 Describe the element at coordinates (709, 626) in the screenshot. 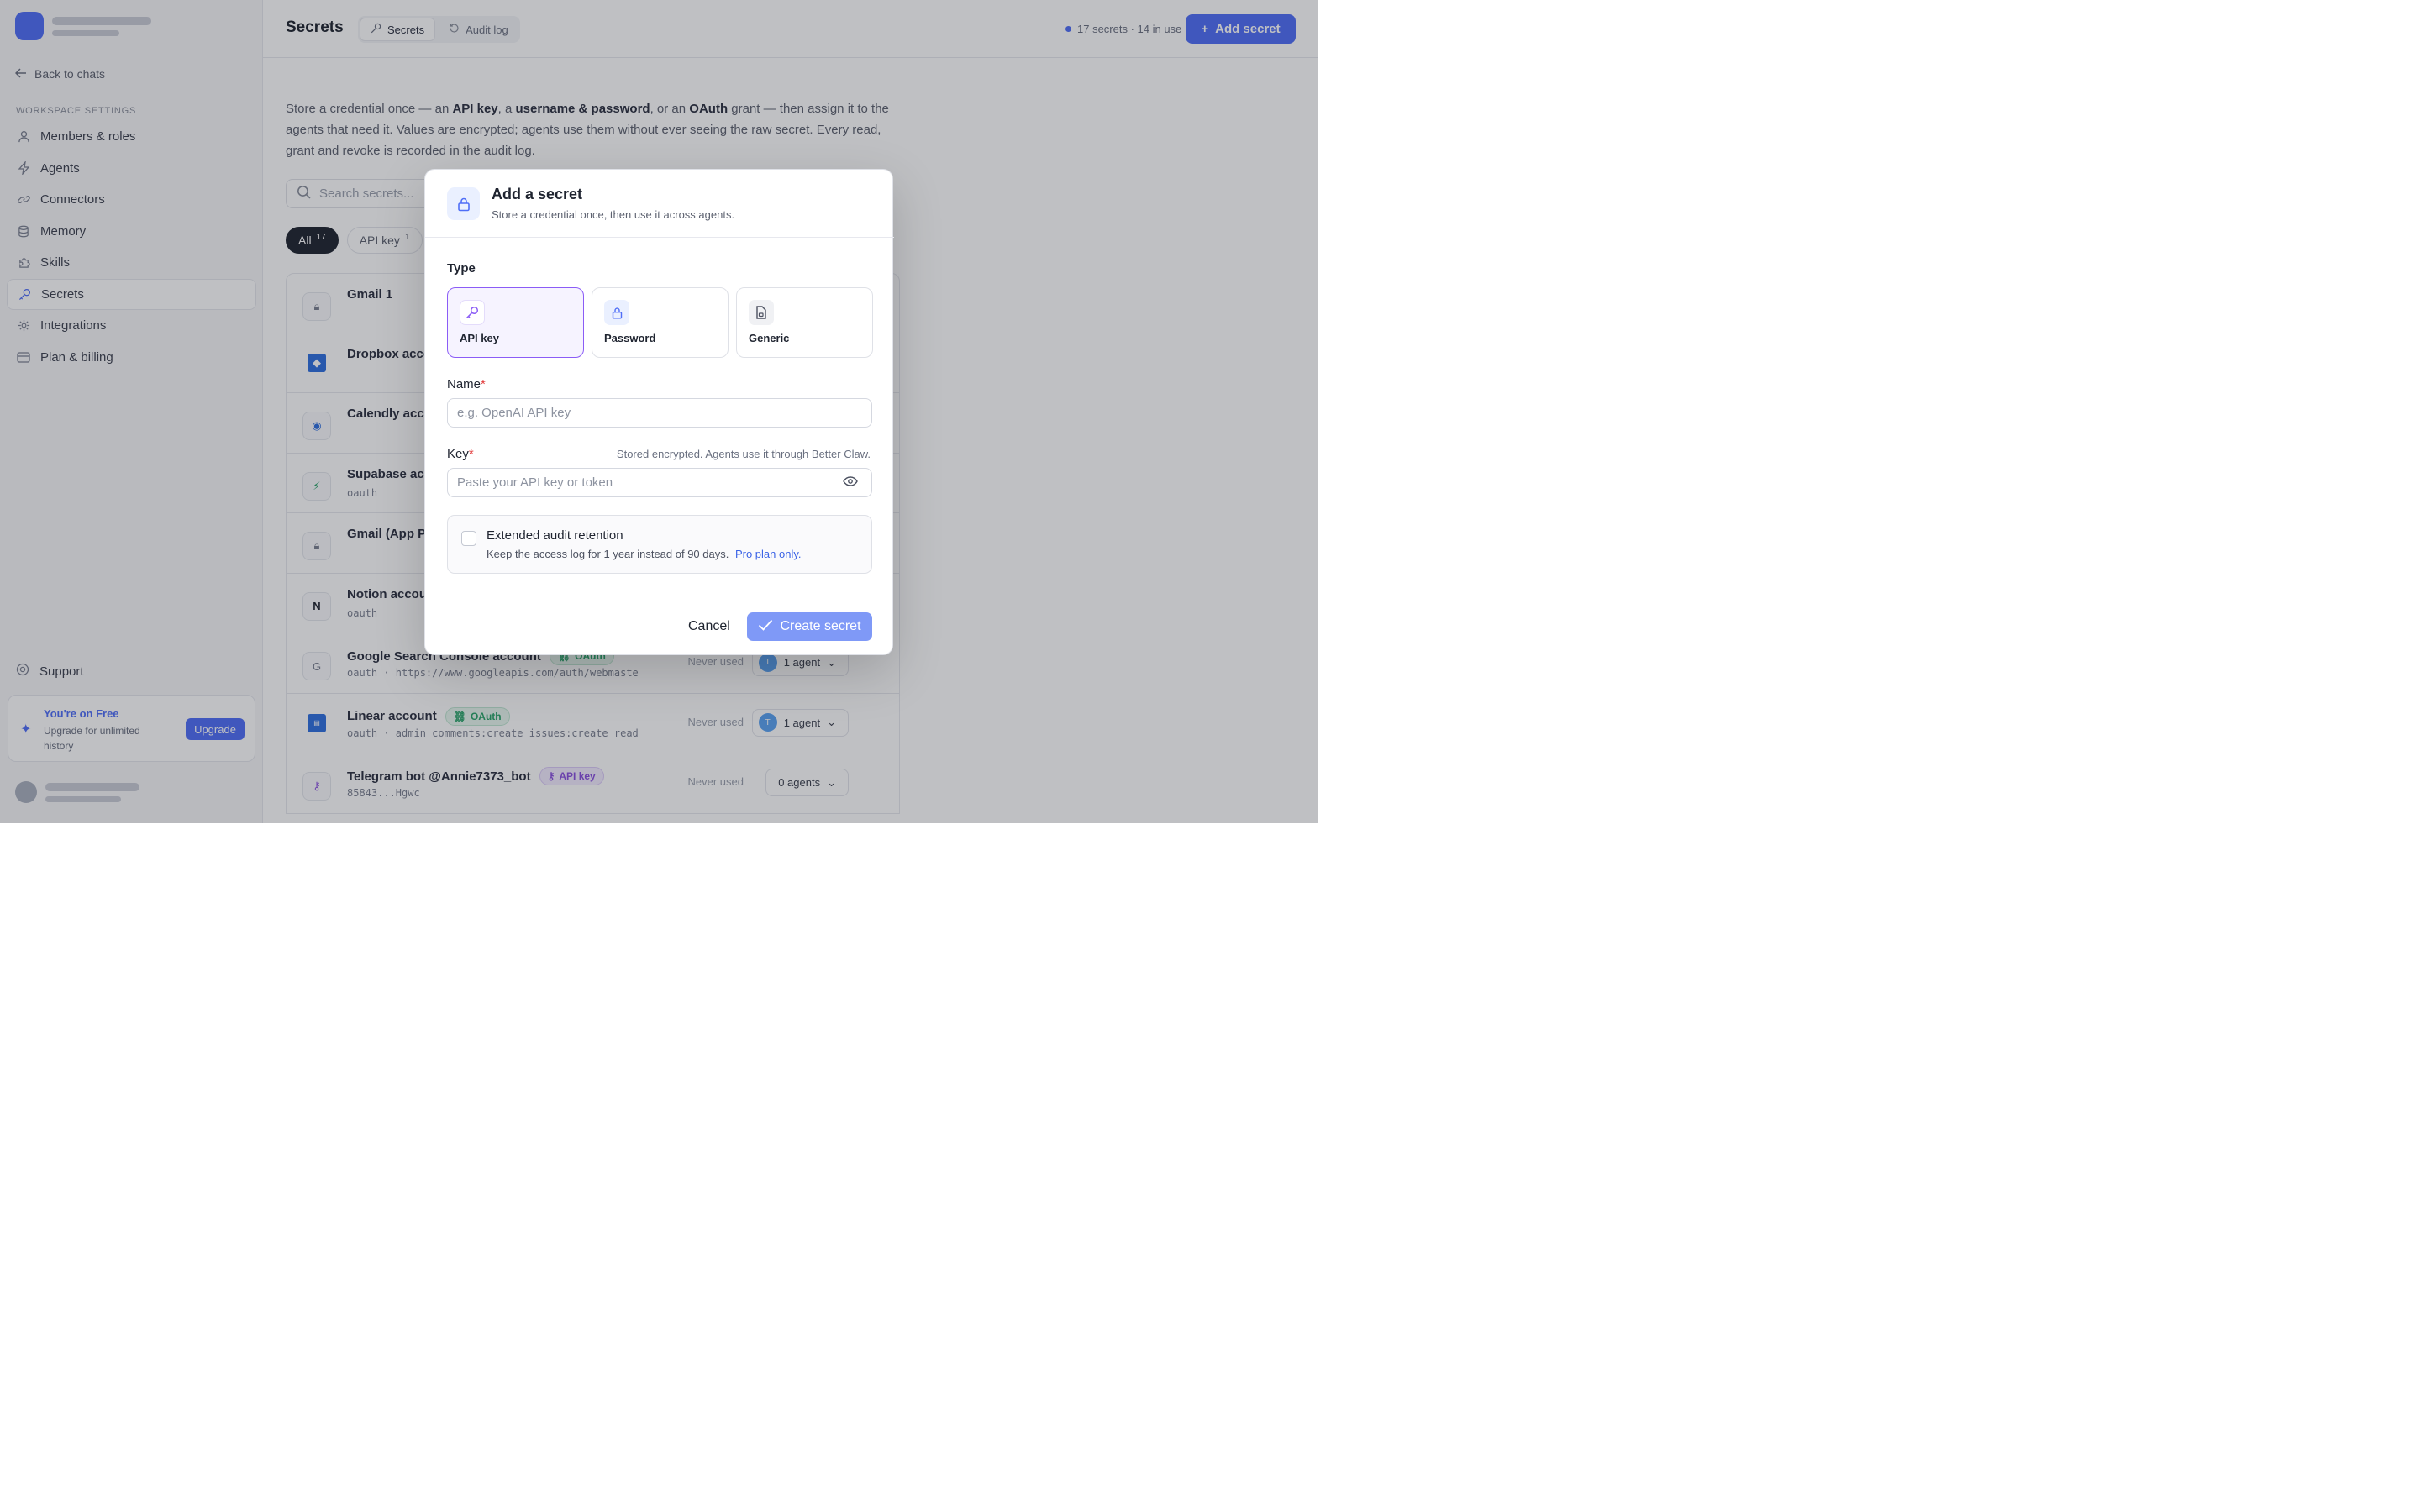

I see `cancel-button: Cancel` at that location.